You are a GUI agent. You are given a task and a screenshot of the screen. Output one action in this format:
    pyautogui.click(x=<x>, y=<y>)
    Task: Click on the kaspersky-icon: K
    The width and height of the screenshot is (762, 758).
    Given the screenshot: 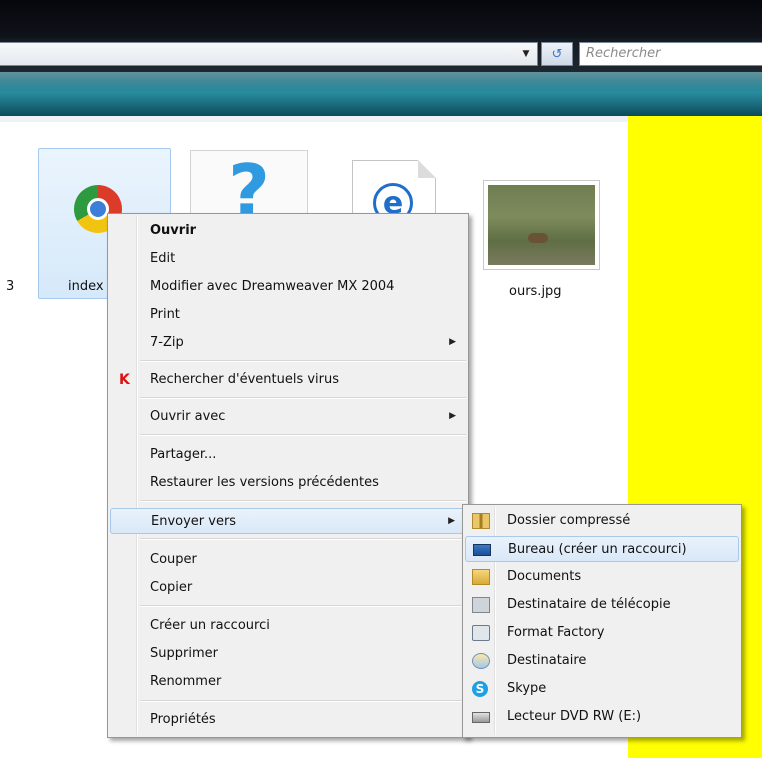 What is the action you would take?
    pyautogui.click(x=124, y=380)
    